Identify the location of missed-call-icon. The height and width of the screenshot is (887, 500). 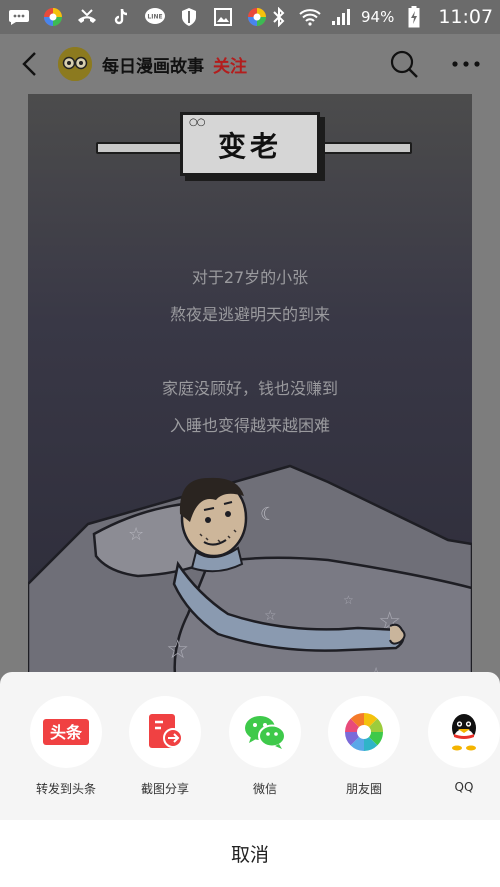
(87, 17).